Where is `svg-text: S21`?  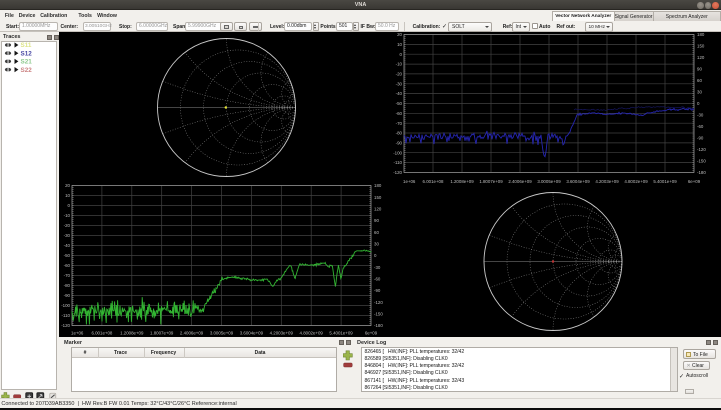
svg-text: S21 is located at coordinates (27, 61).